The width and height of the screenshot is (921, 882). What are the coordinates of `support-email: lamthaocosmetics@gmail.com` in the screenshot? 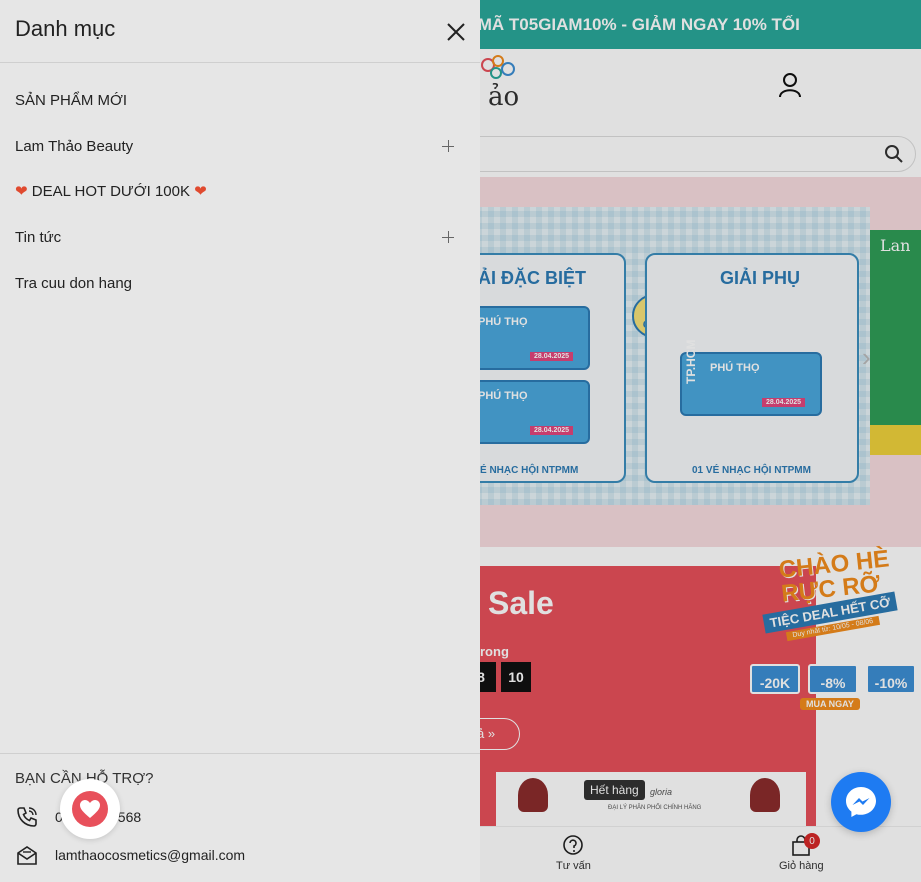 It's located at (130, 855).